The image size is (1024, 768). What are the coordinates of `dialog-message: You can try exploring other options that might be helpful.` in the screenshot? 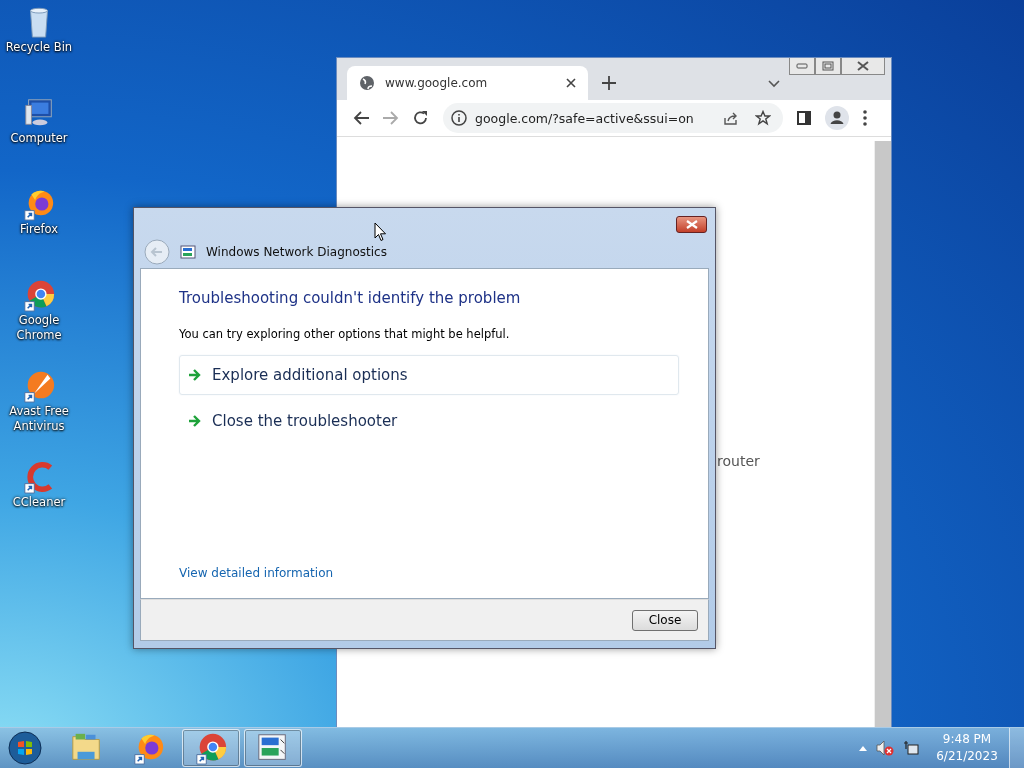 It's located at (345, 334).